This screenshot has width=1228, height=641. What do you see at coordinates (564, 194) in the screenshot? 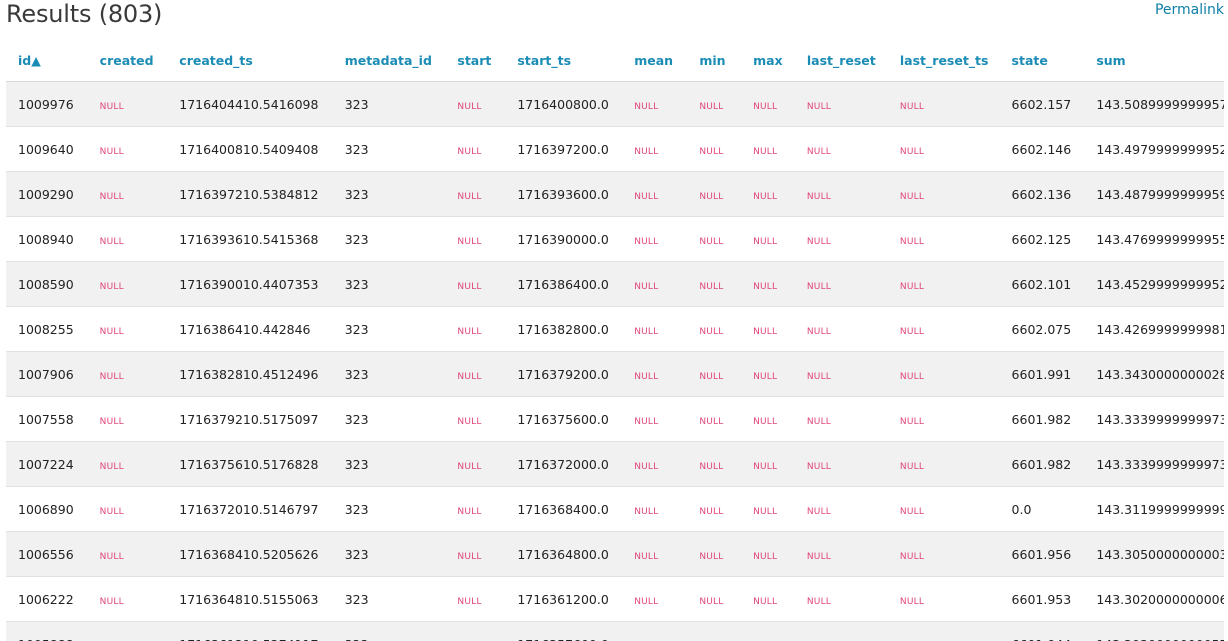
I see `cell-start-ts: 1716393600.0` at bounding box center [564, 194].